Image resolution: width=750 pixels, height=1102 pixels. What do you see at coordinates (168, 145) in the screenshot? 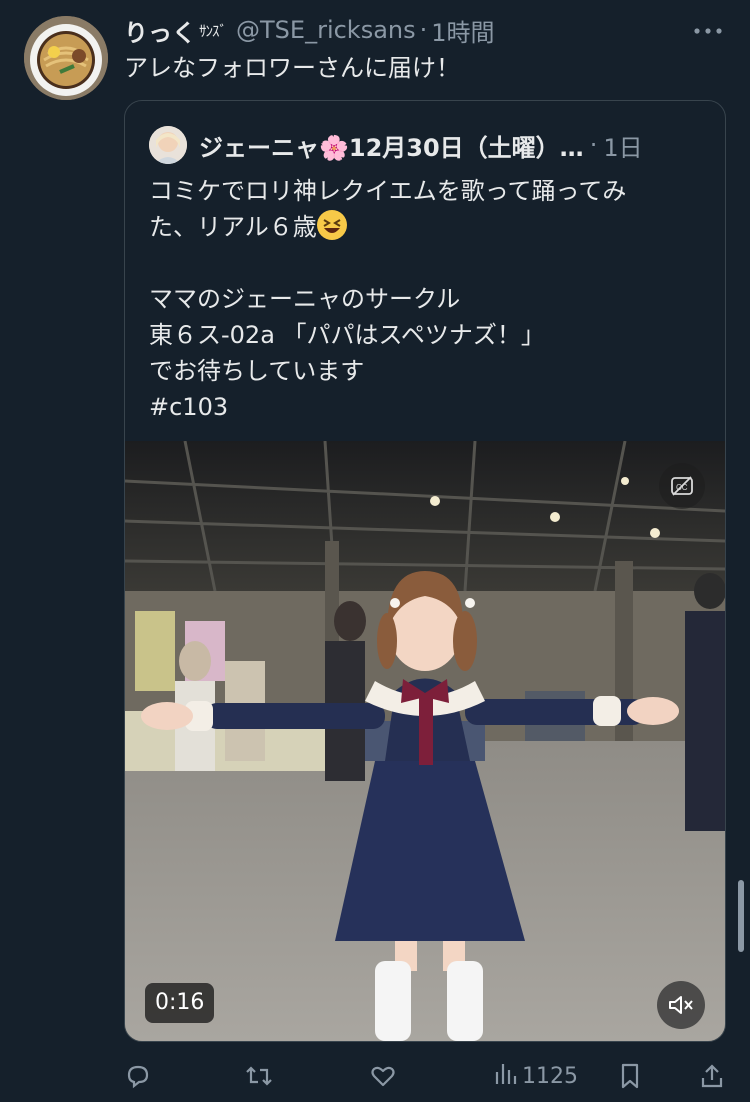
I see `quote-author-avatar` at bounding box center [168, 145].